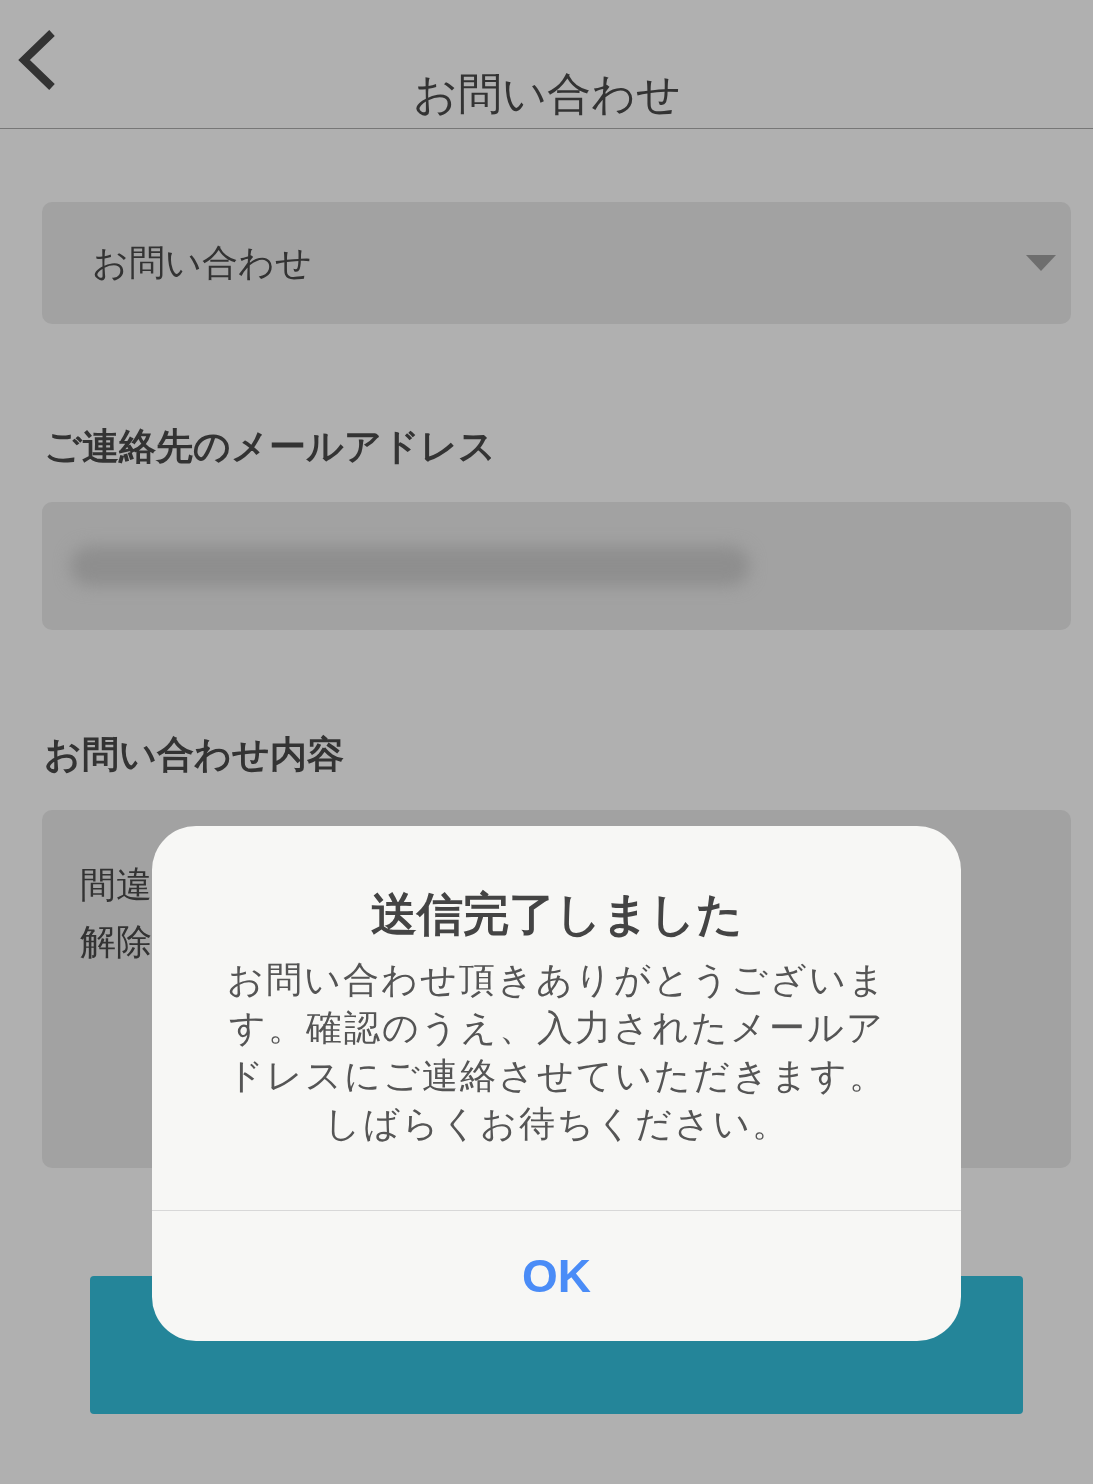  Describe the element at coordinates (556, 1275) in the screenshot. I see `ok-button: OK` at that location.